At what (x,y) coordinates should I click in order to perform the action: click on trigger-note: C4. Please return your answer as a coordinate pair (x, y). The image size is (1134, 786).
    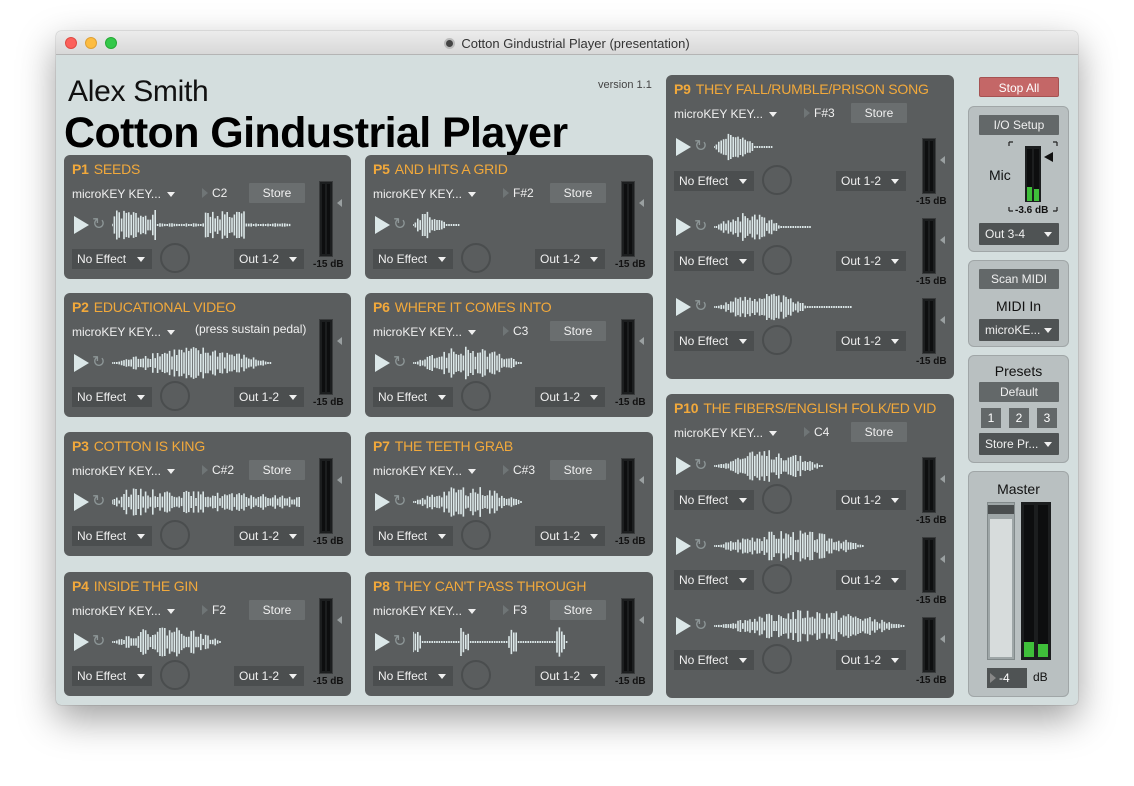
    Looking at the image, I should click on (816, 432).